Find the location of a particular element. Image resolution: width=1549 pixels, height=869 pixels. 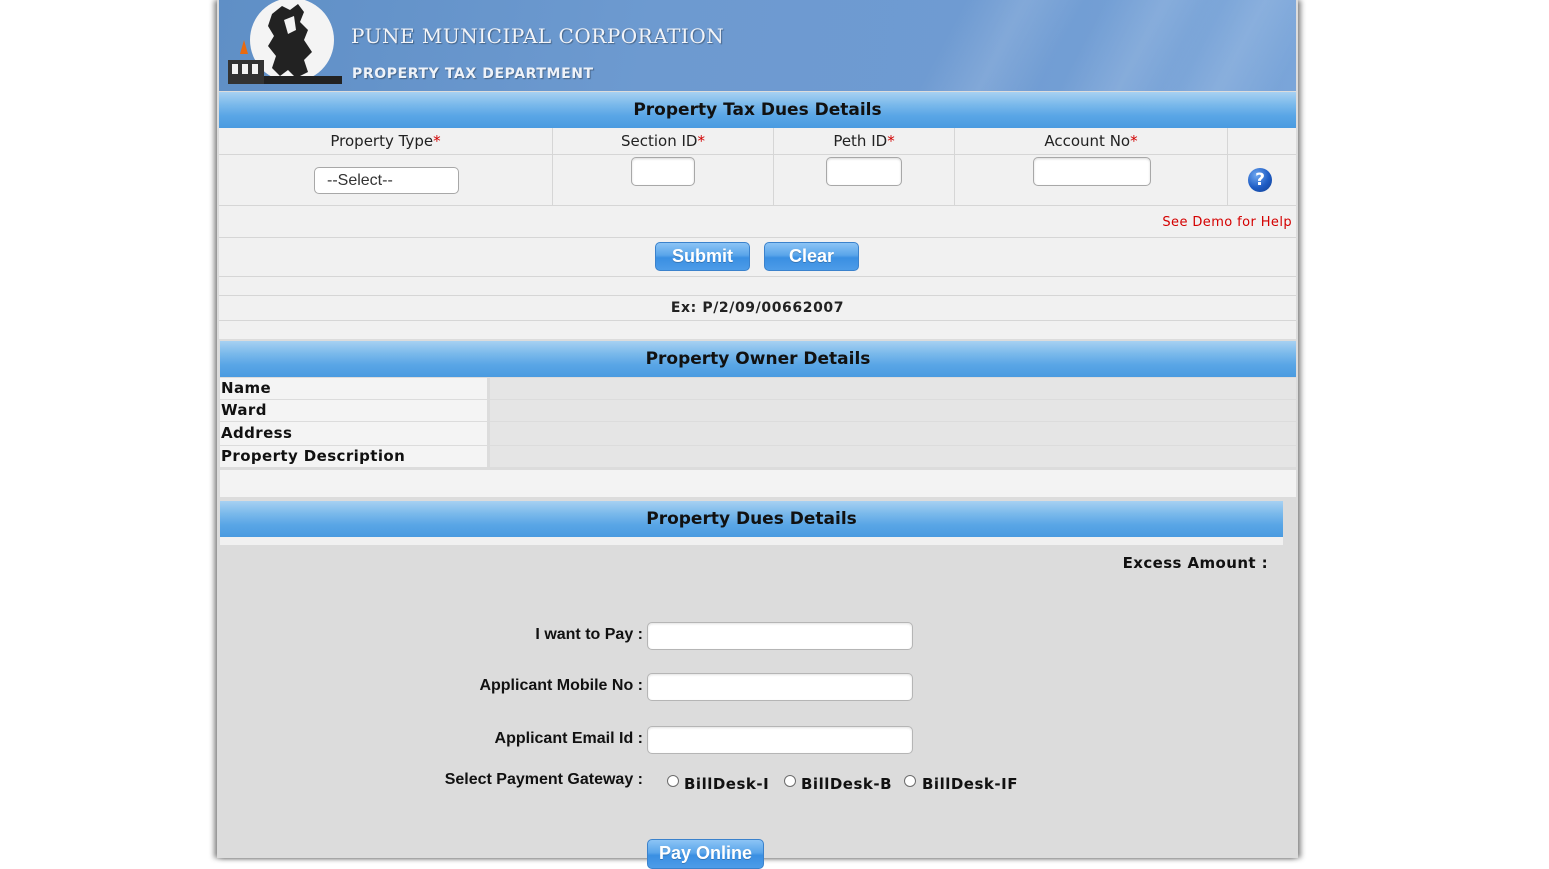

owner-row-name: Name is located at coordinates (758, 389).